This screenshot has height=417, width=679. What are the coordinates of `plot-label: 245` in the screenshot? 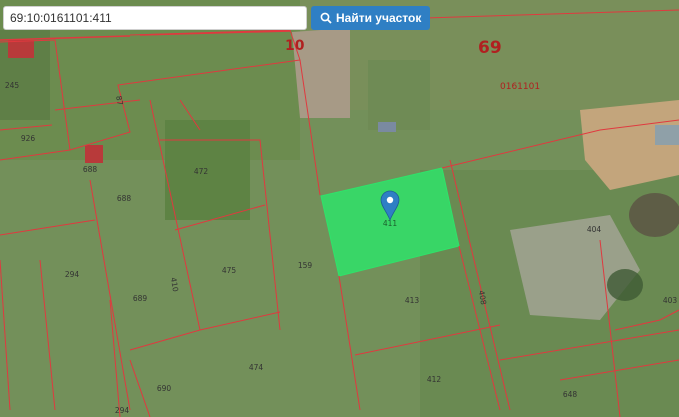 It's located at (12, 85).